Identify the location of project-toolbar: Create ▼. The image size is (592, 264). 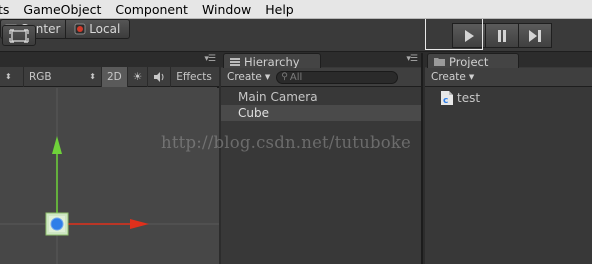
(508, 77).